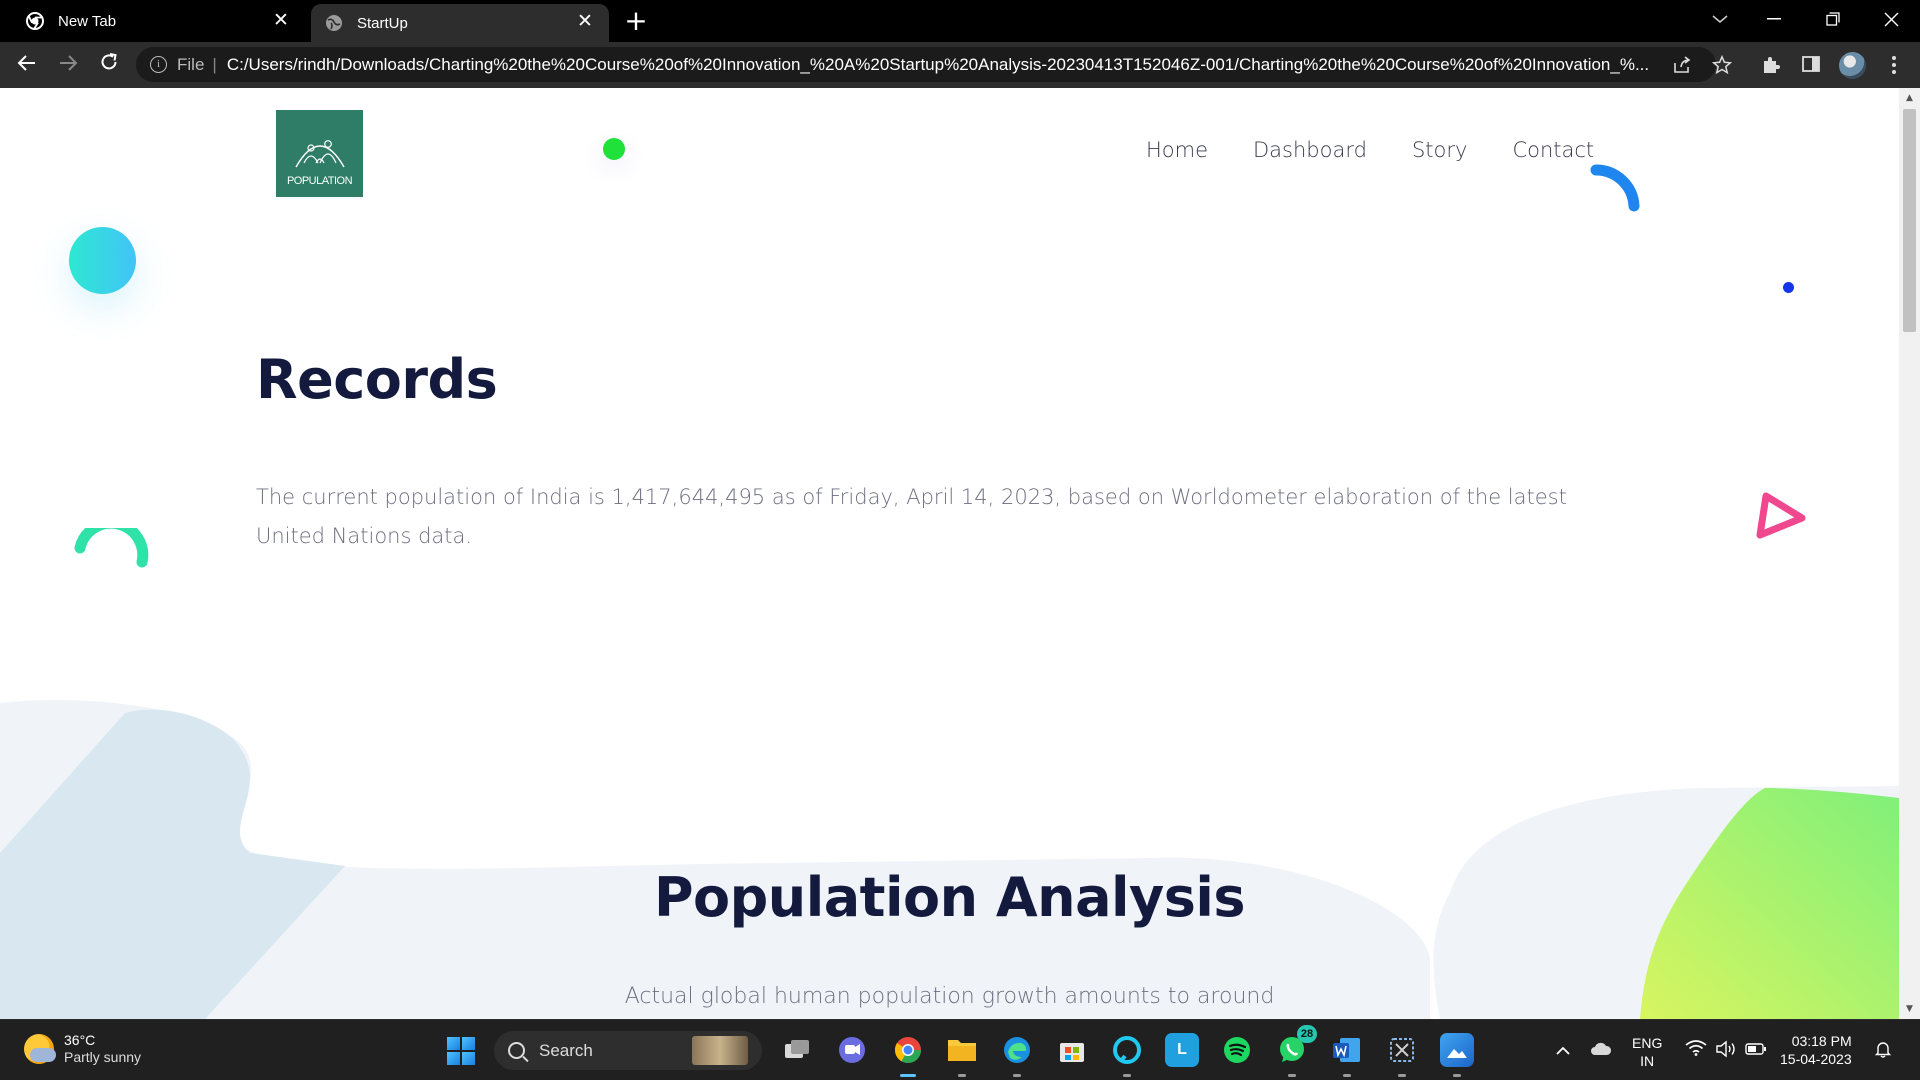 The width and height of the screenshot is (1920, 1080). I want to click on people-arch-icon, so click(319, 154).